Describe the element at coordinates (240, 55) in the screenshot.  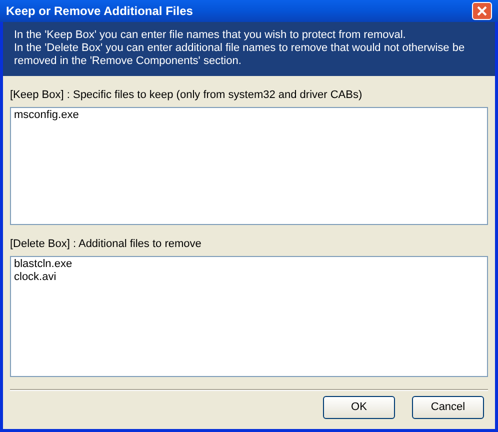
I see `info-text: In the 'Delete Box' you can enter additional file names to remove that would not otherwise be removed in the 'Remove Components' section.` at that location.